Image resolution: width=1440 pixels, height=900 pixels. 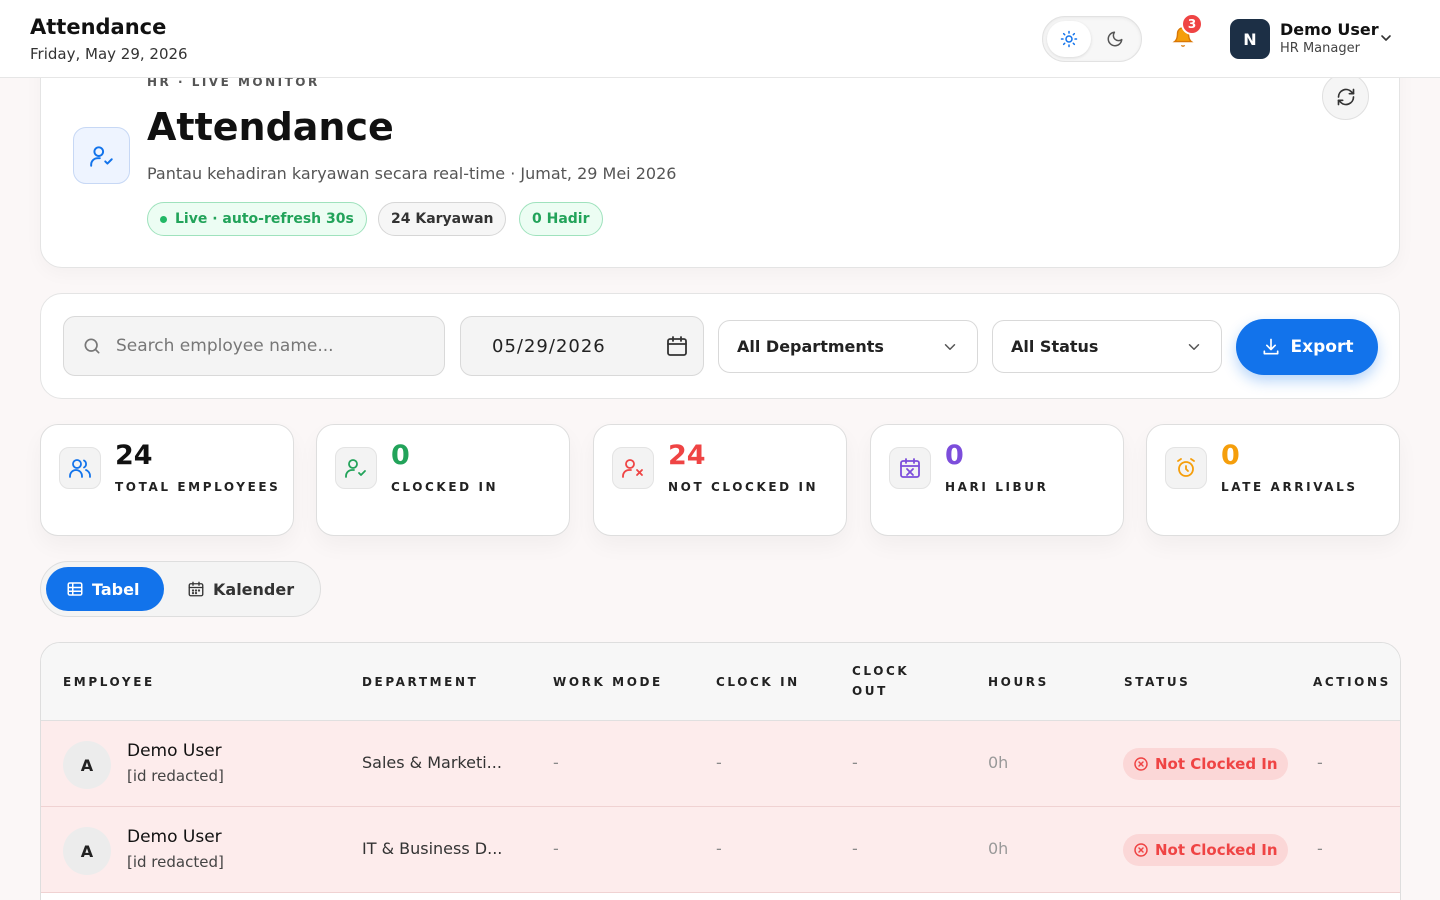 What do you see at coordinates (997, 487) in the screenshot?
I see `stat-label: HARI LIBUR` at bounding box center [997, 487].